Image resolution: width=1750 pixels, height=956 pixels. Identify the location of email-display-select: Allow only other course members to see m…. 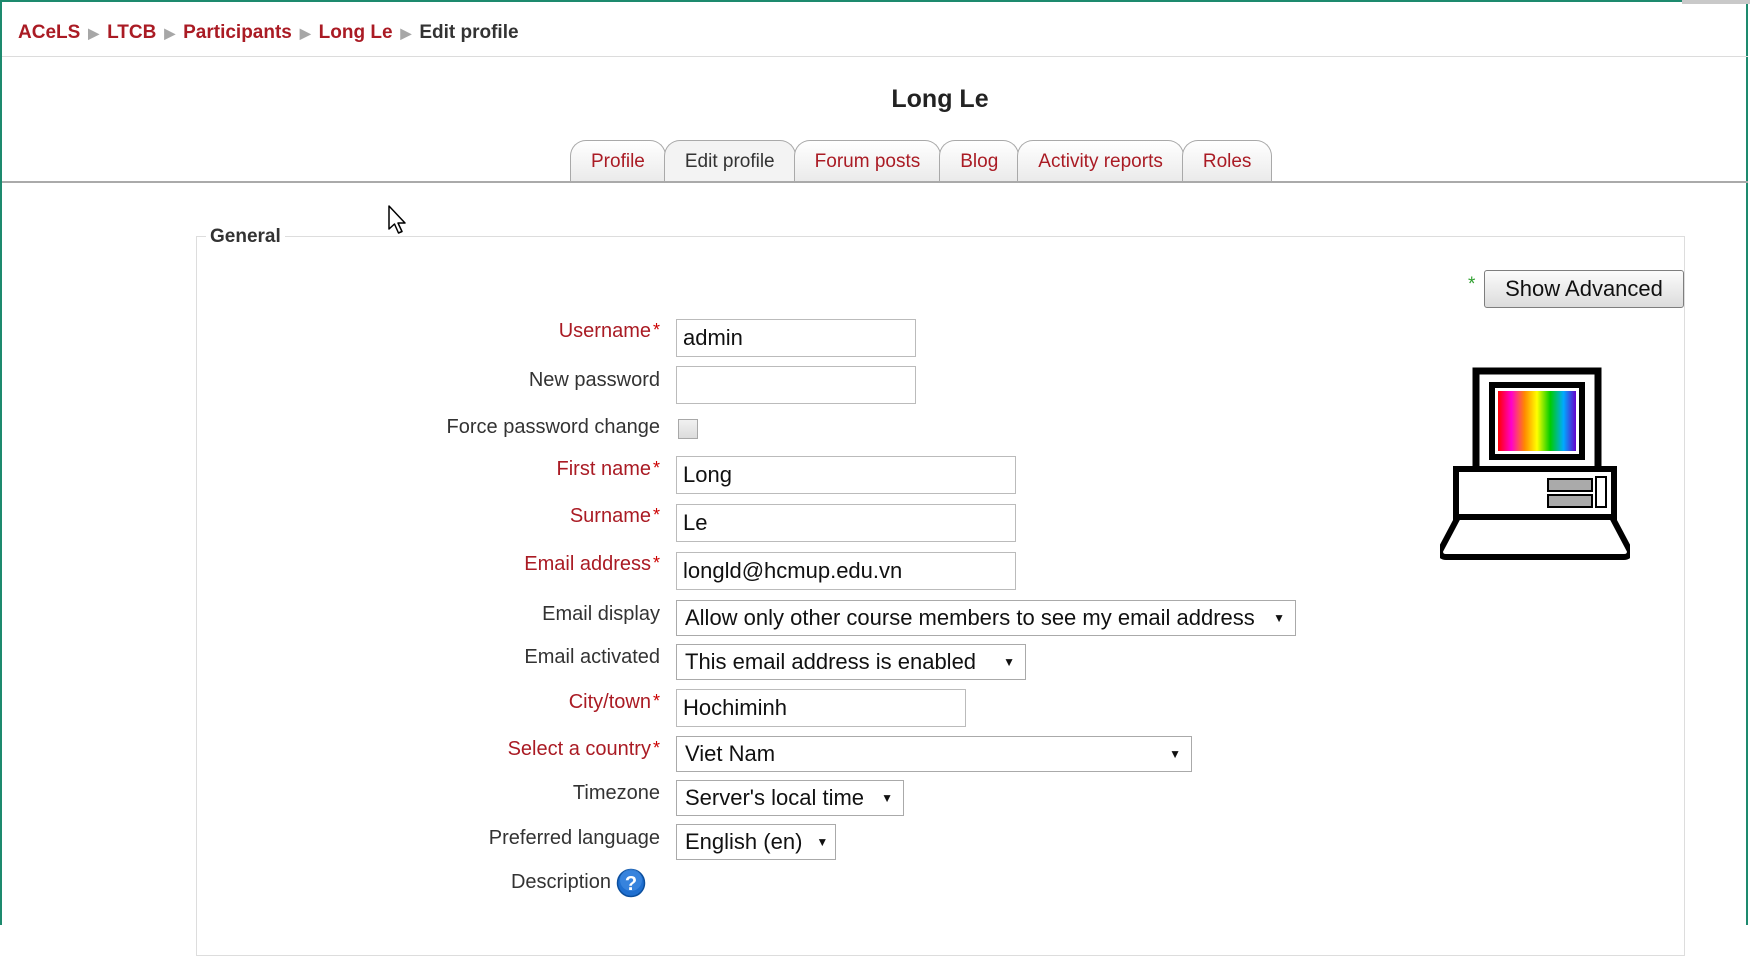
(986, 618).